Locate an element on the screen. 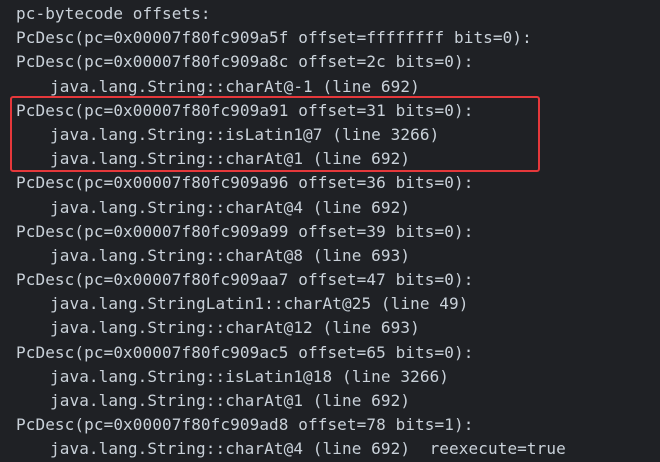  output-header: pc-bytecode offsets: is located at coordinates (113, 13).